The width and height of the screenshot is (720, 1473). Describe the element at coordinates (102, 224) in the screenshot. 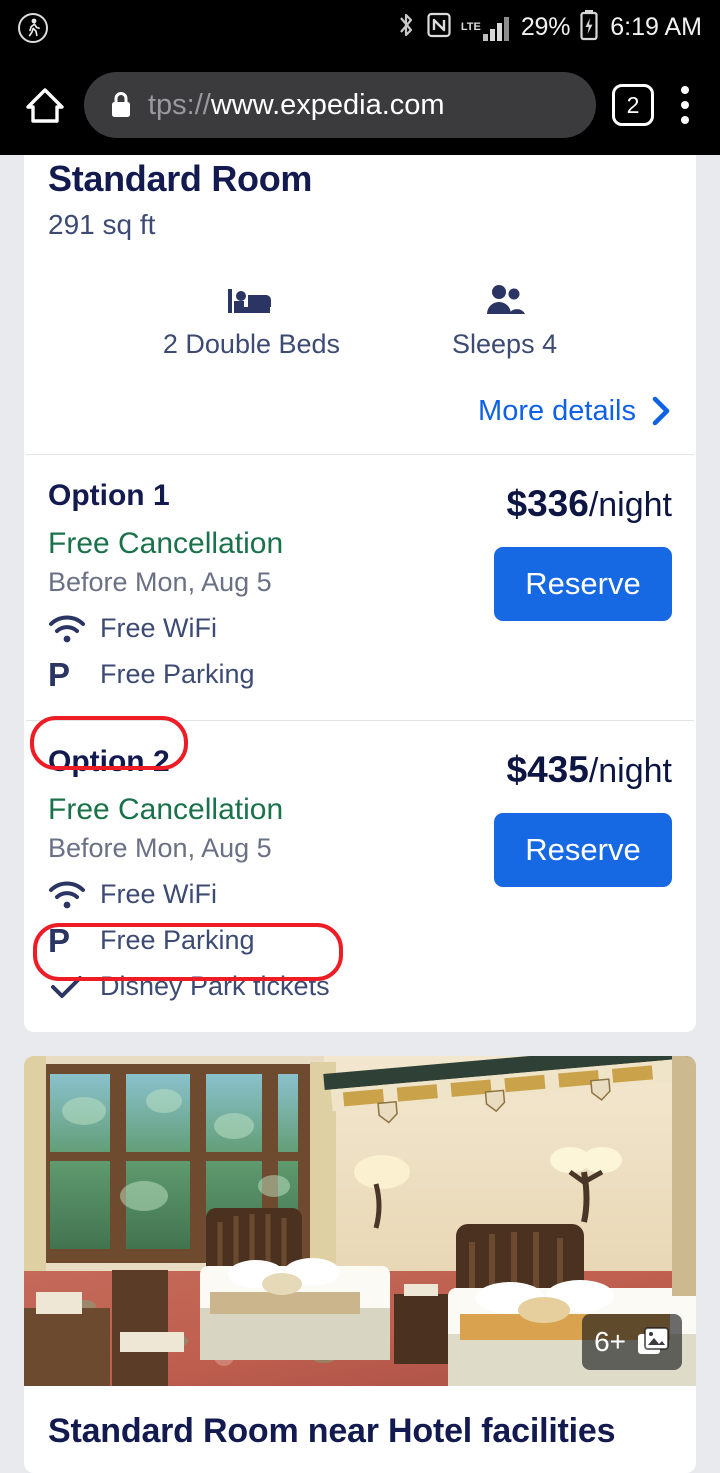

I see `room-size-label: 291 sq ft` at that location.